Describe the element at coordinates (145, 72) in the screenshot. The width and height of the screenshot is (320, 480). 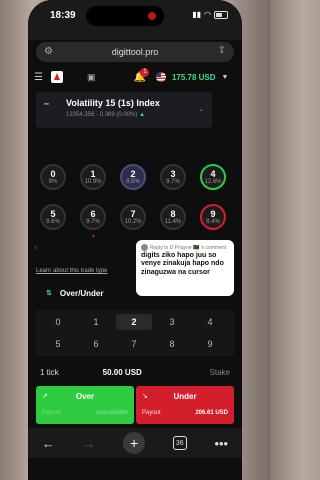
I see `notification-badge: 1` at that location.